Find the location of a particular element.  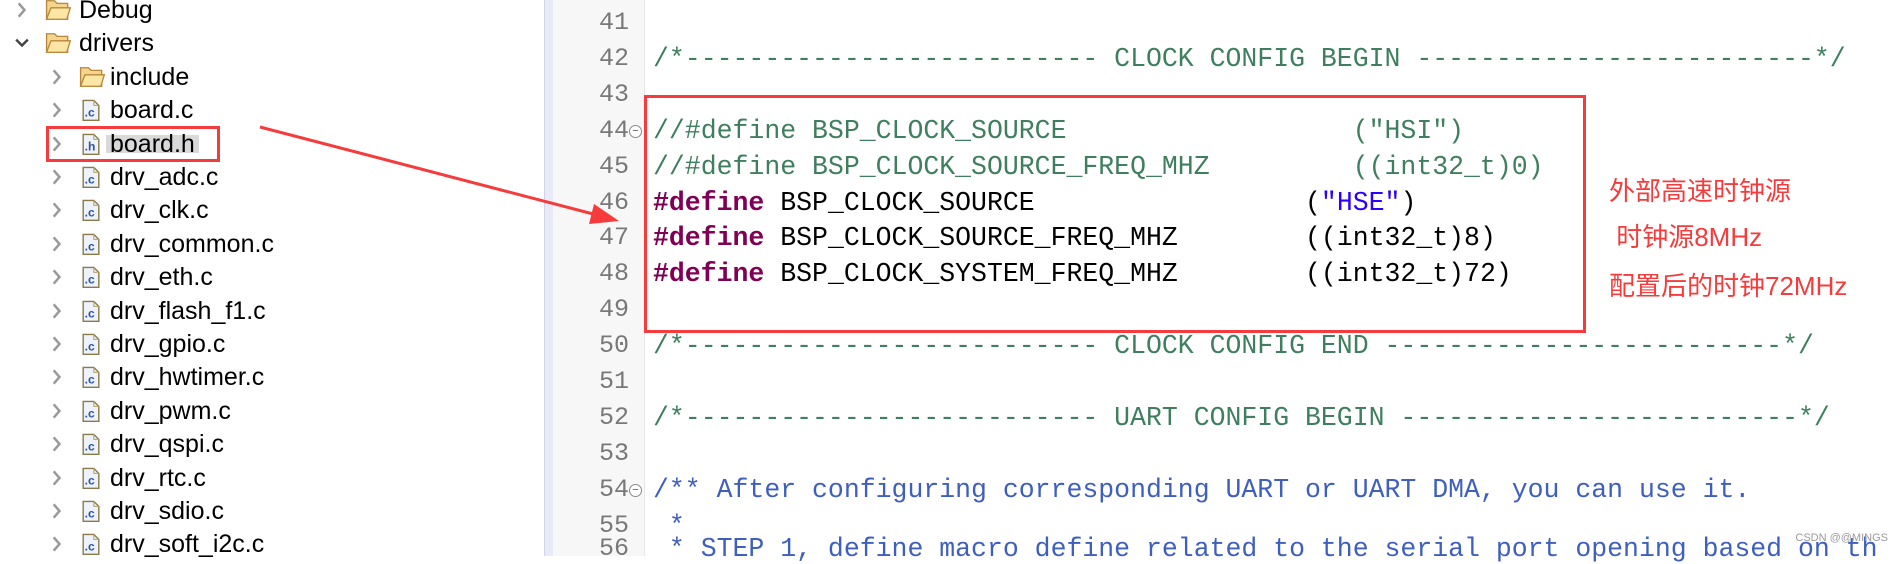

arrow-head is located at coordinates (604, 214).